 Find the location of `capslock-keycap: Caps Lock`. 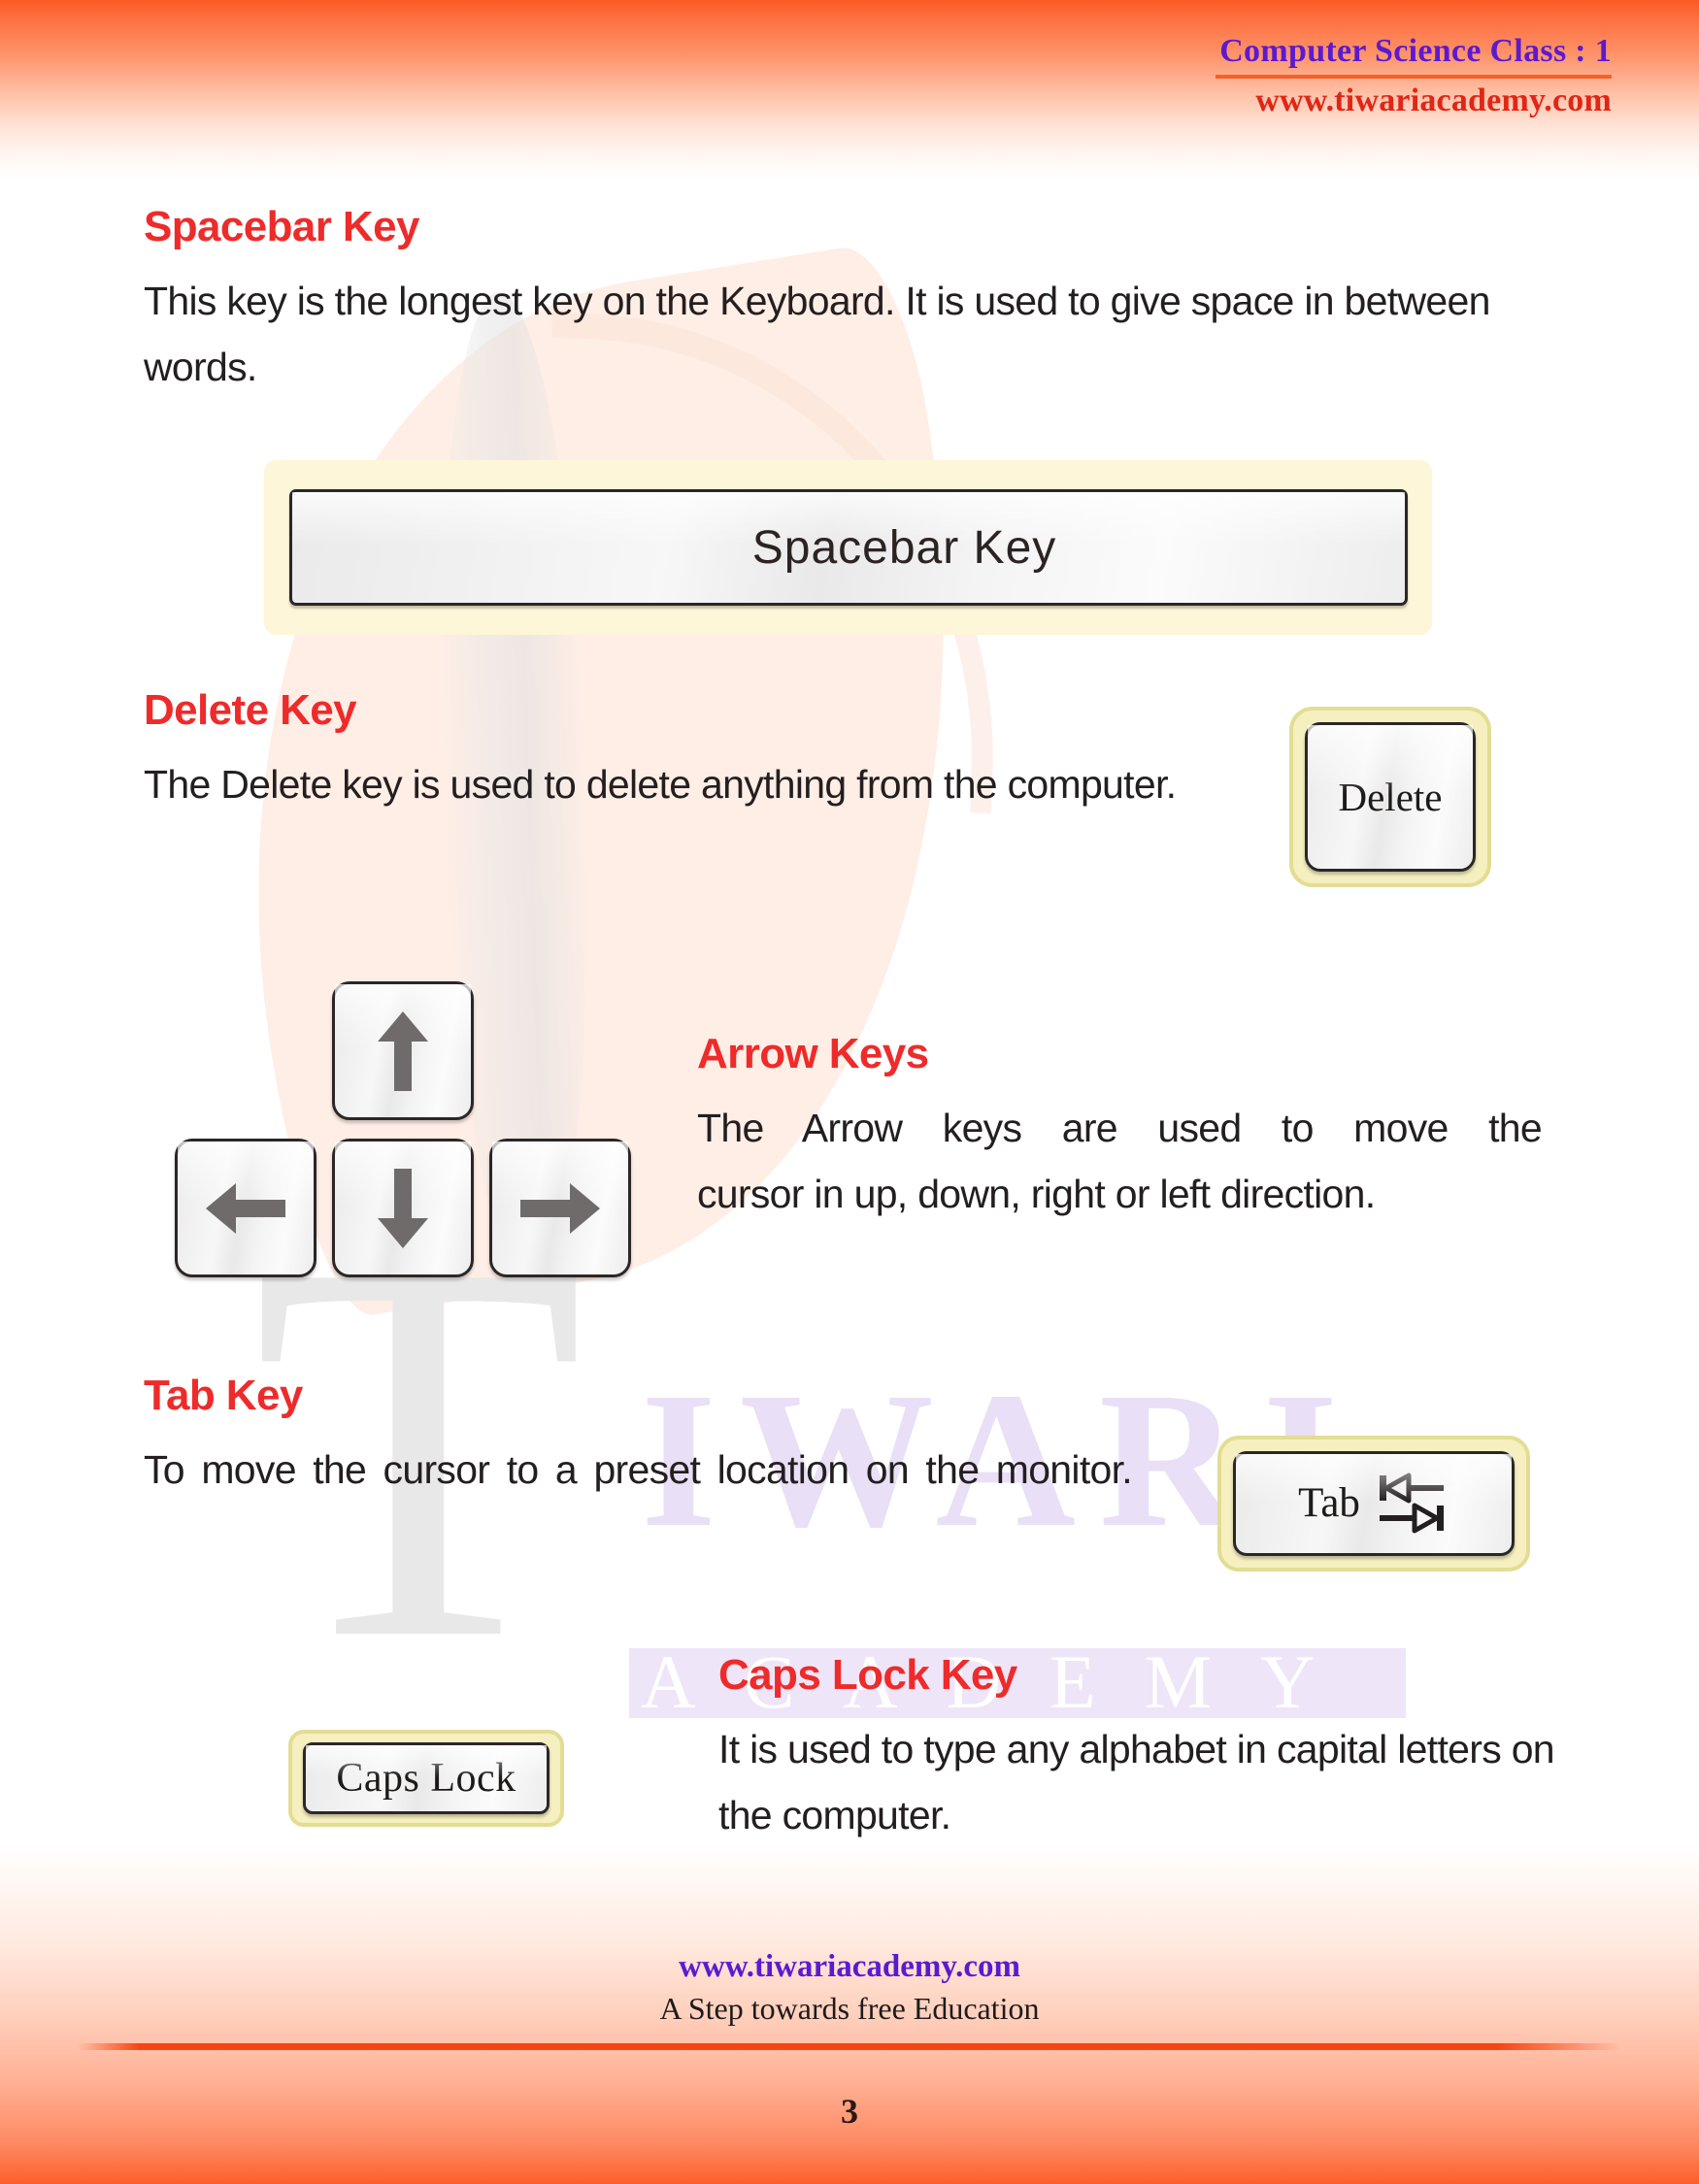

capslock-keycap: Caps Lock is located at coordinates (426, 1778).